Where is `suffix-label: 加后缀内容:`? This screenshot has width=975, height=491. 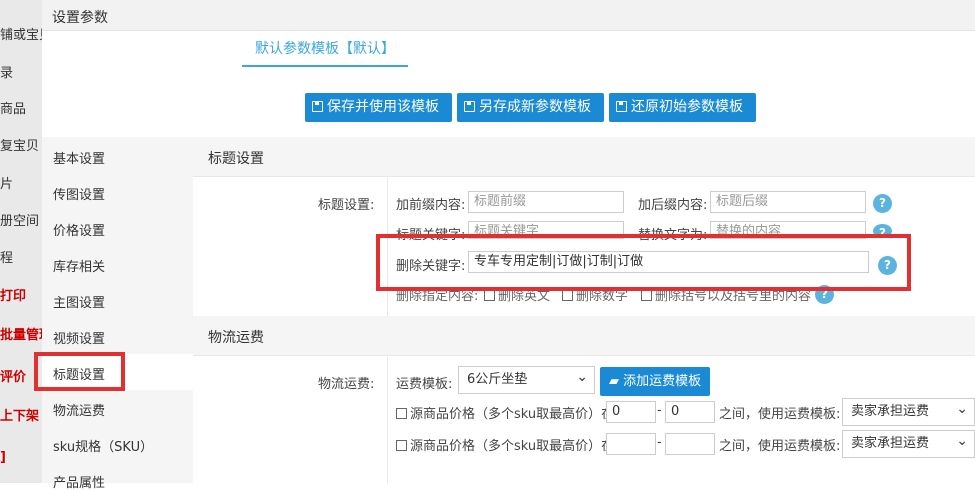
suffix-label: 加后缀内容: is located at coordinates (673, 205).